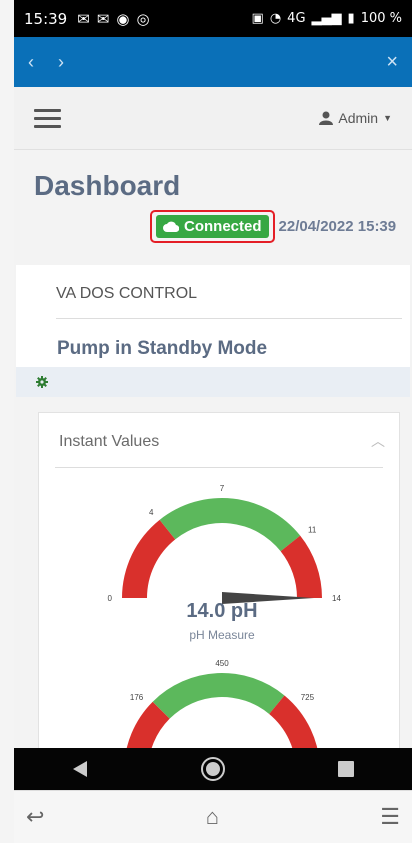  I want to click on browser-icon: ◉, so click(123, 18).